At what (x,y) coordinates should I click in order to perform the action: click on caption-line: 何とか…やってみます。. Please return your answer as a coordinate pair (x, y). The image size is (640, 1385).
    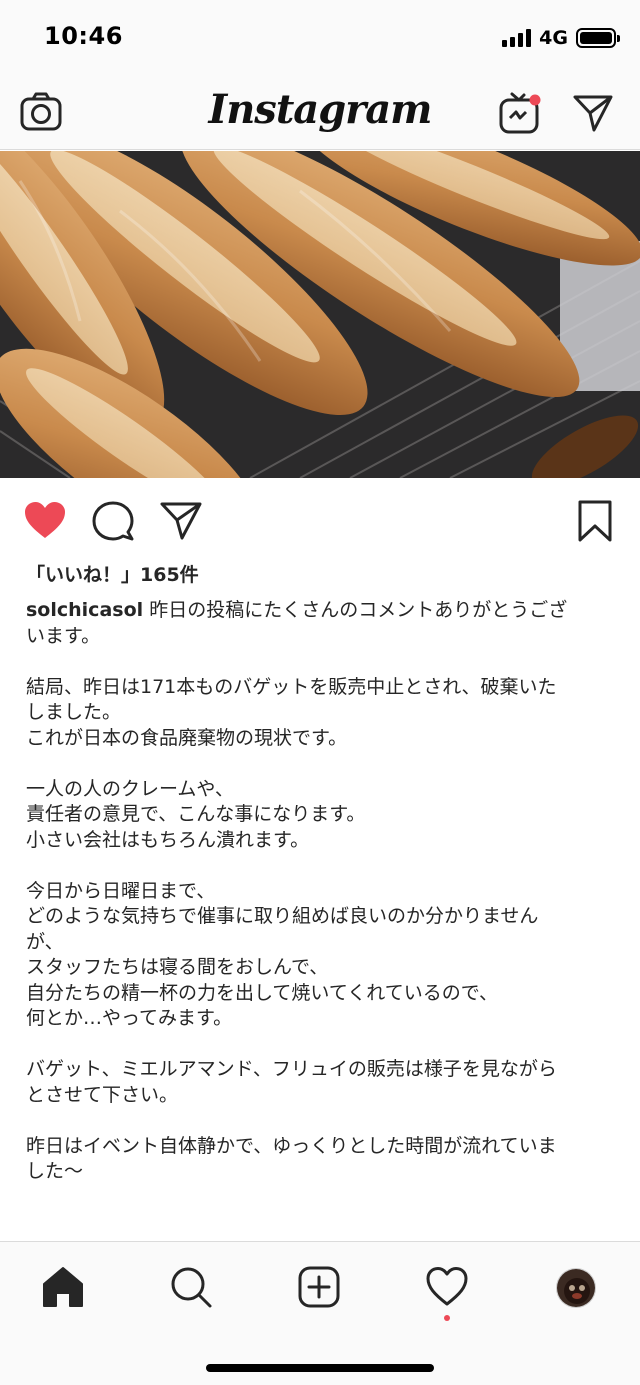
    Looking at the image, I should click on (129, 1018).